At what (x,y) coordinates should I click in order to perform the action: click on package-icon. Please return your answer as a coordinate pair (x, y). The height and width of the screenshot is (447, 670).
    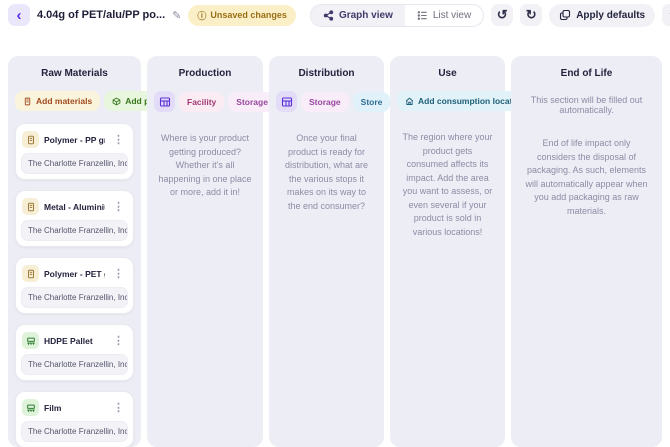
    Looking at the image, I should click on (116, 101).